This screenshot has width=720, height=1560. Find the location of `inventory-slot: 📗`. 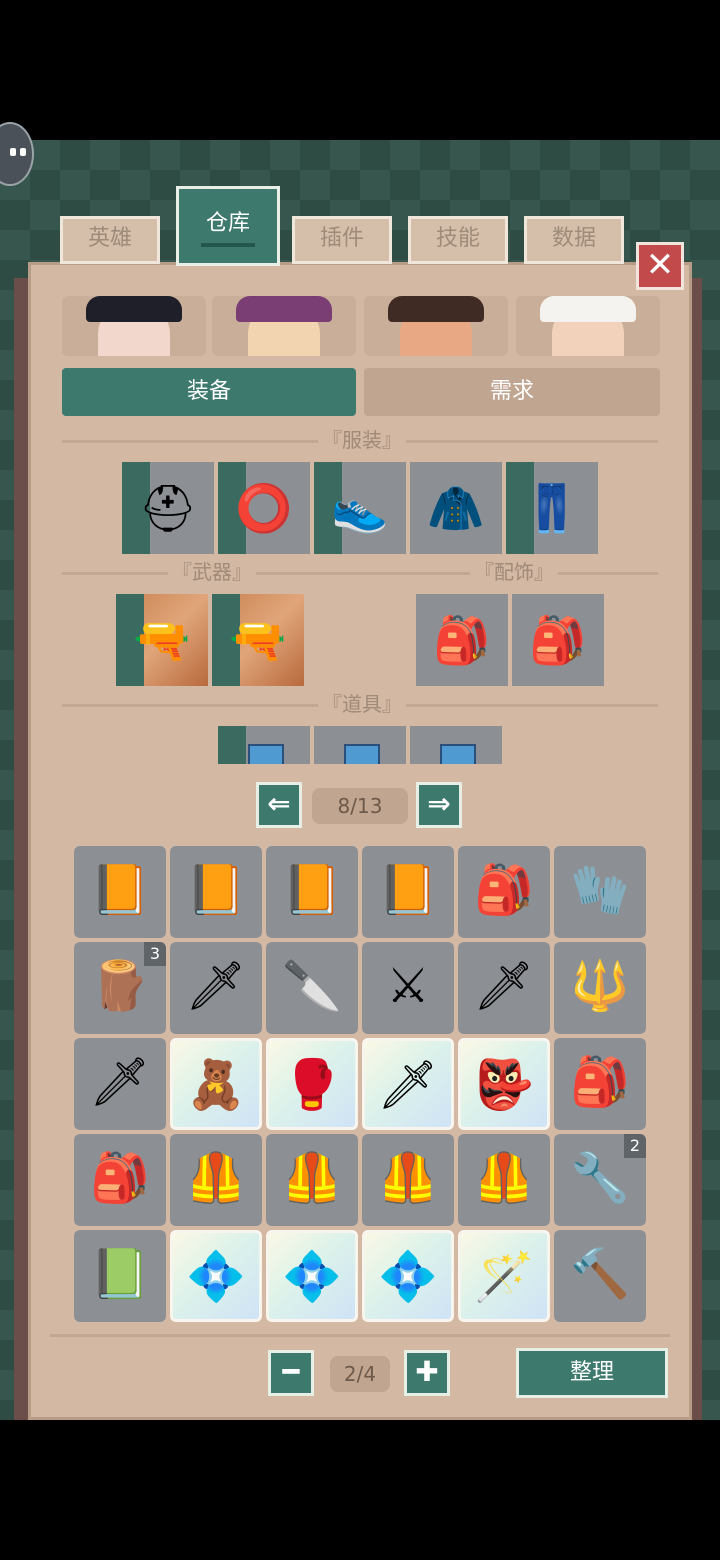

inventory-slot: 📗 is located at coordinates (120, 1276).